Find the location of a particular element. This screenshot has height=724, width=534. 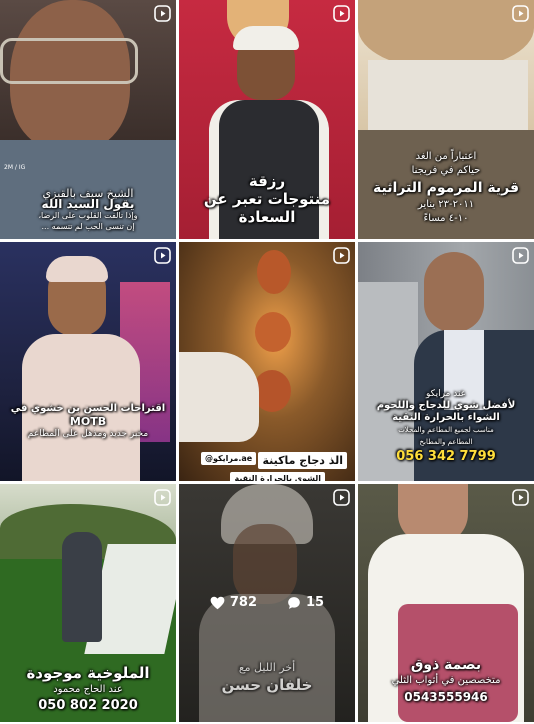

tile-8-line-2: خلفان حسن is located at coordinates (267, 685).